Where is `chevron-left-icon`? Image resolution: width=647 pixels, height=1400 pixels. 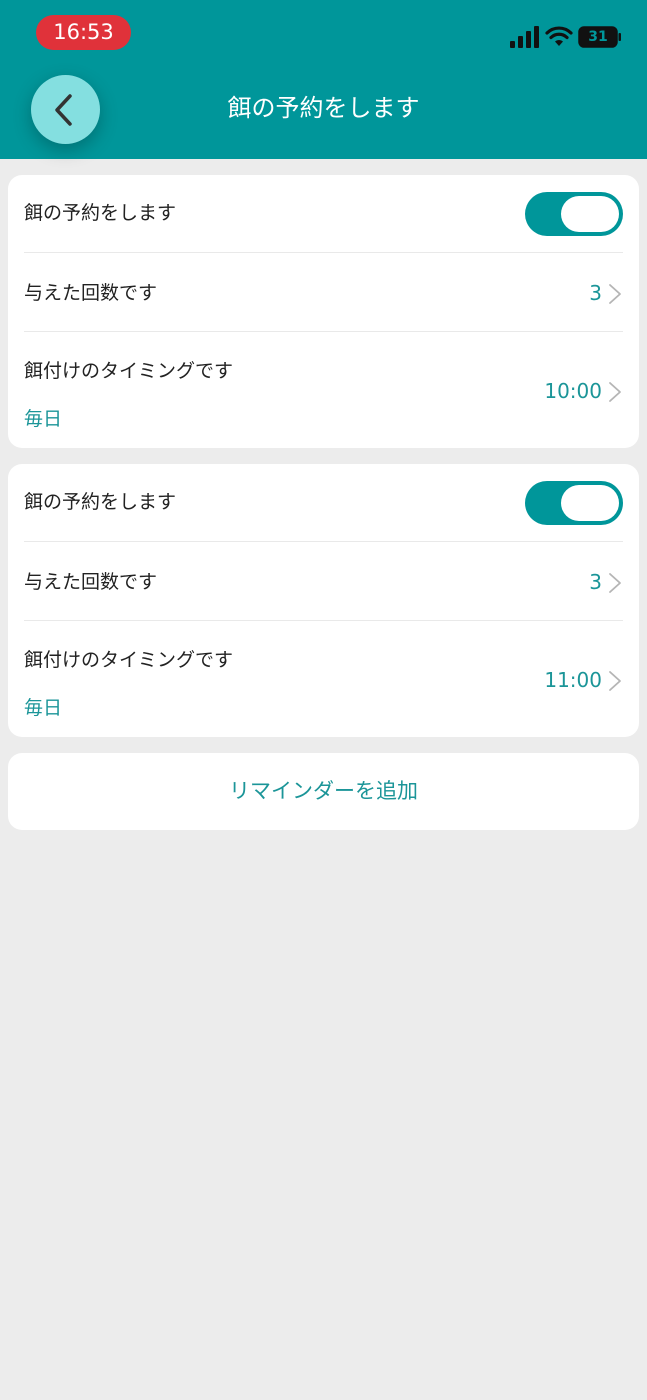 chevron-left-icon is located at coordinates (63, 110).